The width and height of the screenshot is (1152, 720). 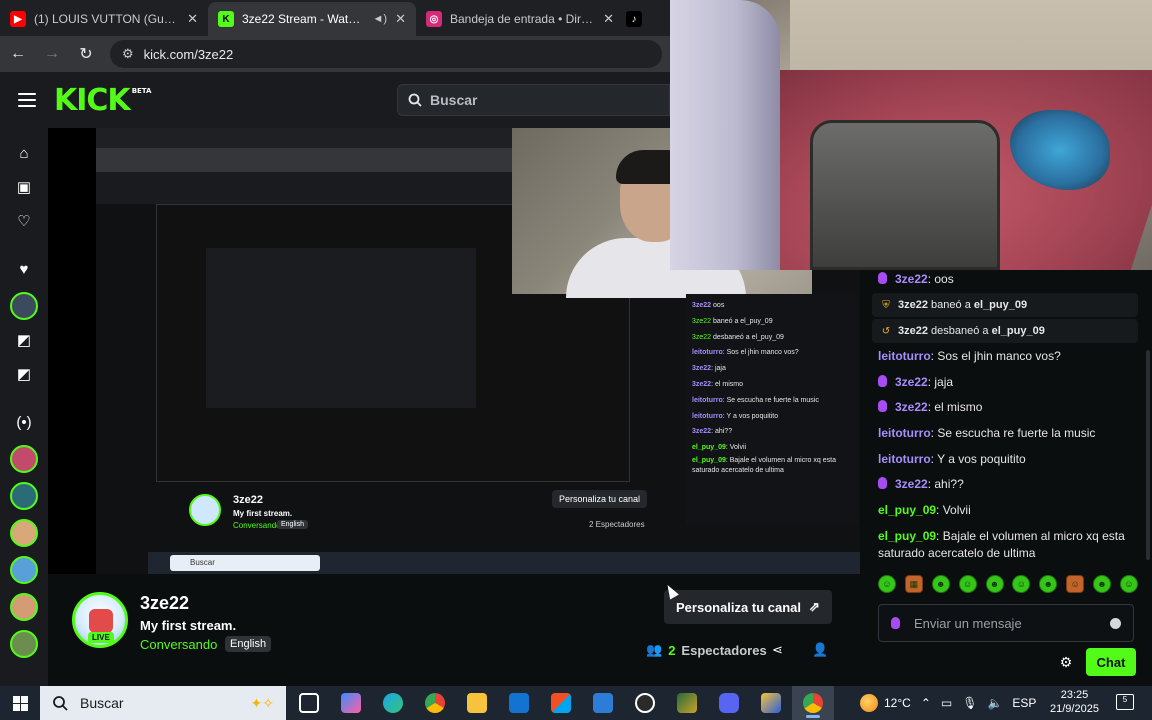 What do you see at coordinates (24, 153) in the screenshot?
I see `home-icon: ⌂` at bounding box center [24, 153].